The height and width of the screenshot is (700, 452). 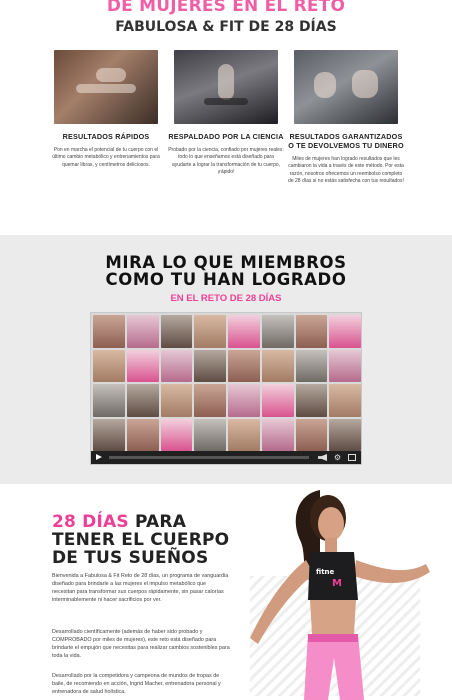 I want to click on promo-title-part1: PARA, so click(x=157, y=522).